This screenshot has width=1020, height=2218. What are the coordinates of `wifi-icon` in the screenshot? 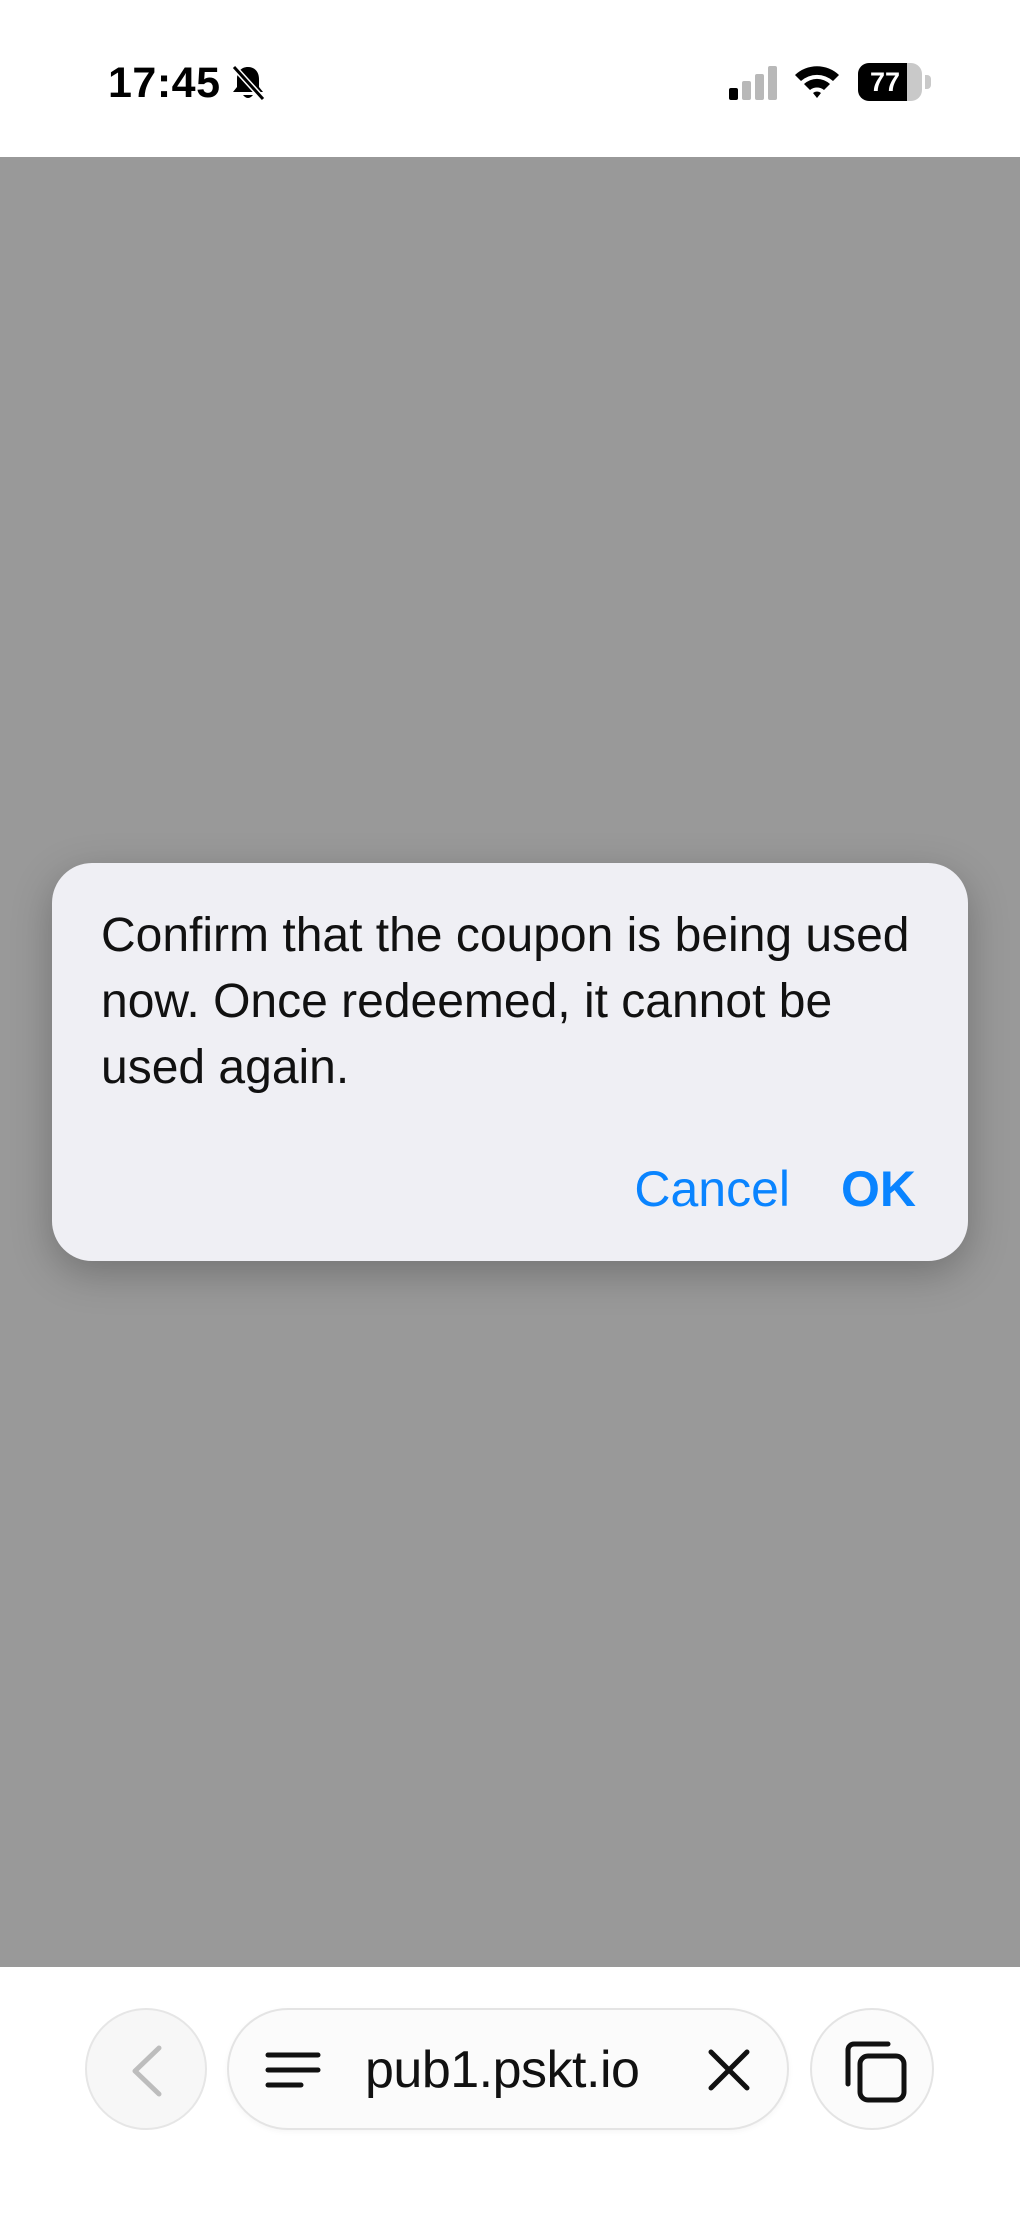 It's located at (817, 82).